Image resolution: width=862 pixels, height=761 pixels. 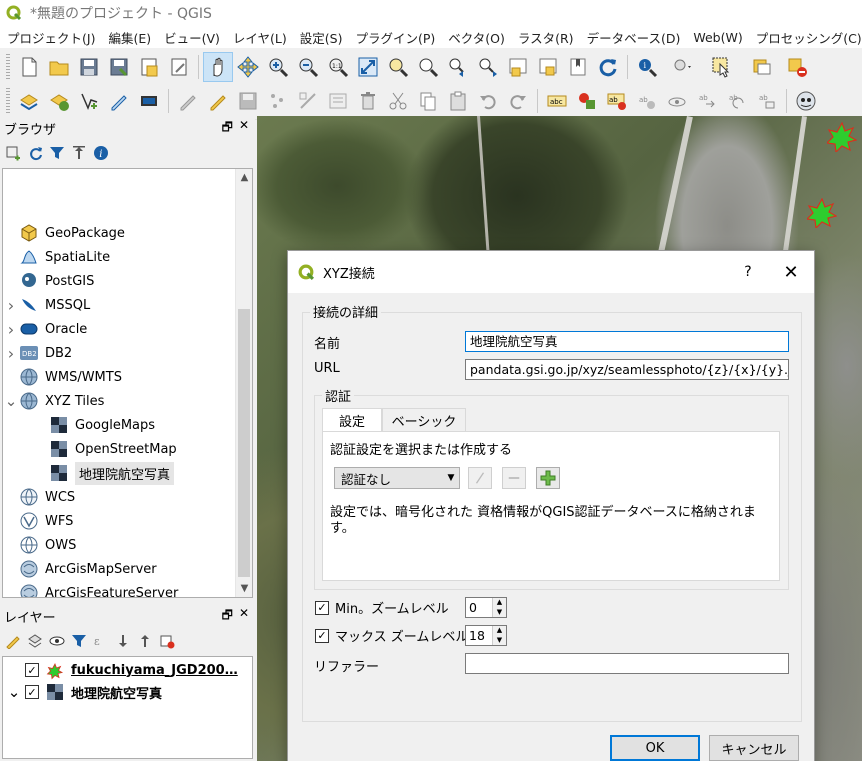 I want to click on raster-calc-icon, so click(x=149, y=101).